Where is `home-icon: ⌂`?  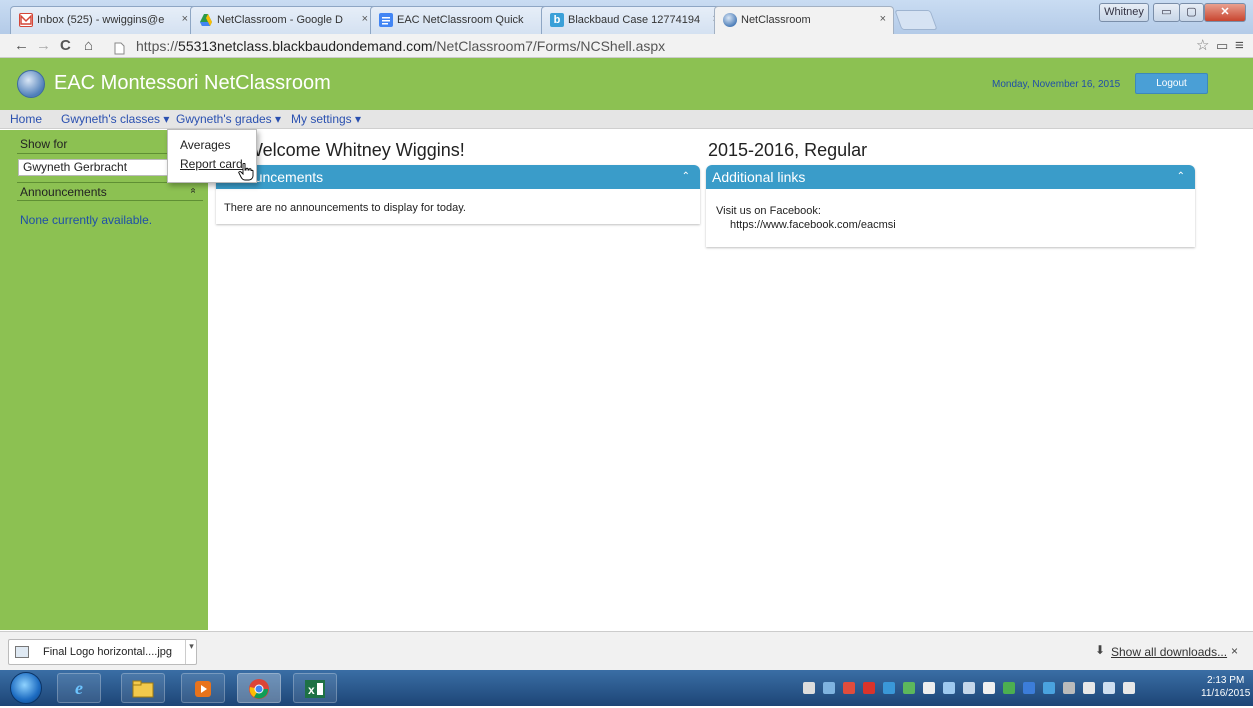
home-icon: ⌂ is located at coordinates (88, 46).